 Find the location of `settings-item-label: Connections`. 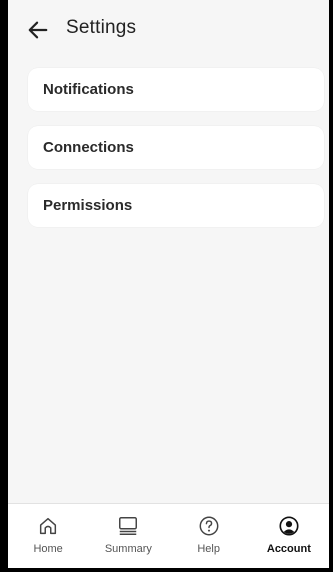

settings-item-label: Connections is located at coordinates (88, 147).